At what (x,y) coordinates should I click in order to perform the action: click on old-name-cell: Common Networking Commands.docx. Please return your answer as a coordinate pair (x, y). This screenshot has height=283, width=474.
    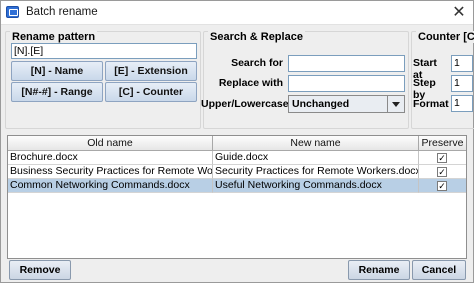
    Looking at the image, I should click on (110, 186).